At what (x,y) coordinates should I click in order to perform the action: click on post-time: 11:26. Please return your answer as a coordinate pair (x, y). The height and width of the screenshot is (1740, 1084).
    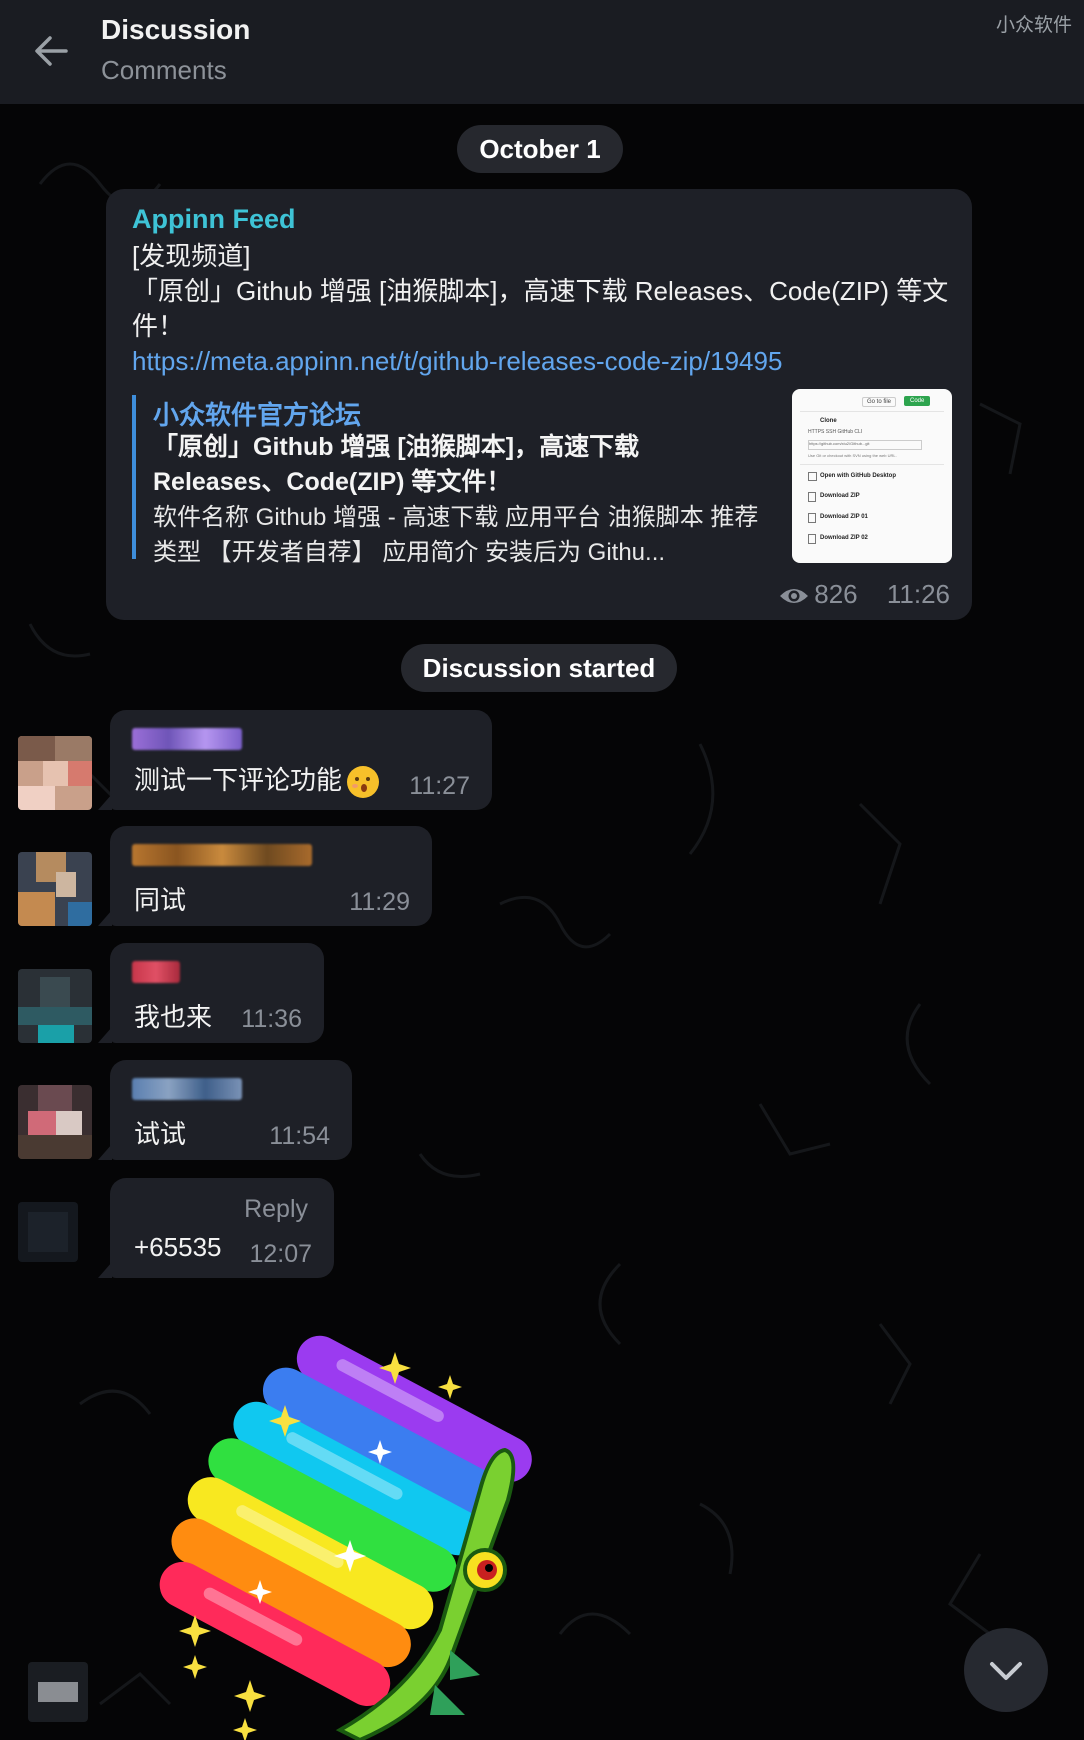
    Looking at the image, I should click on (918, 594).